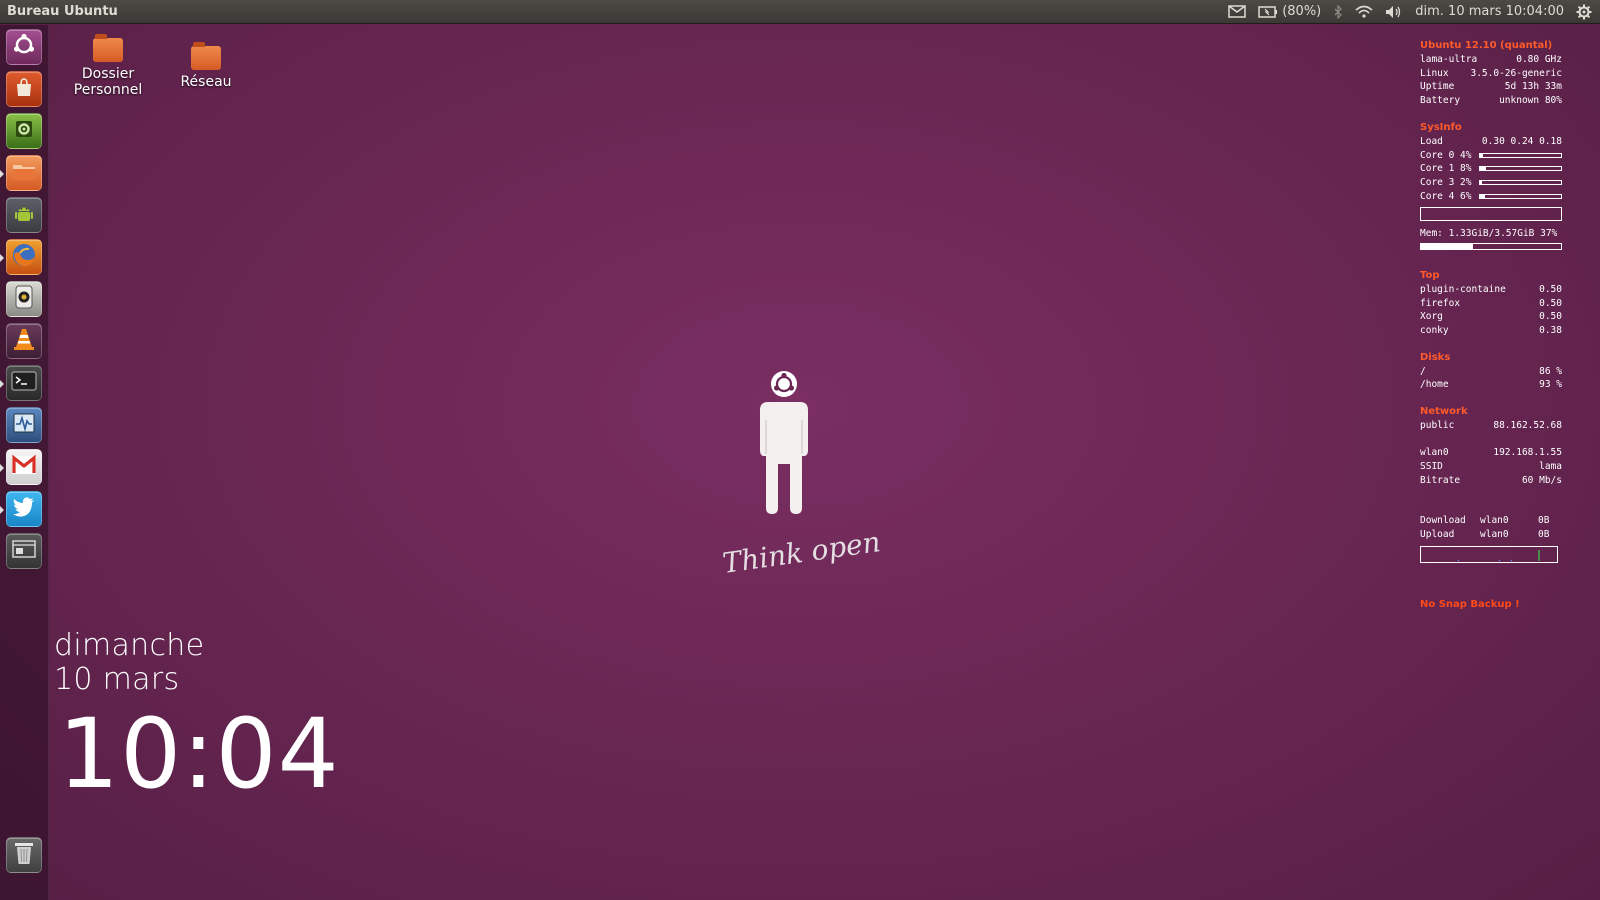 The image size is (1600, 900). I want to click on process-row: plugin-containe 0.50, so click(1491, 289).